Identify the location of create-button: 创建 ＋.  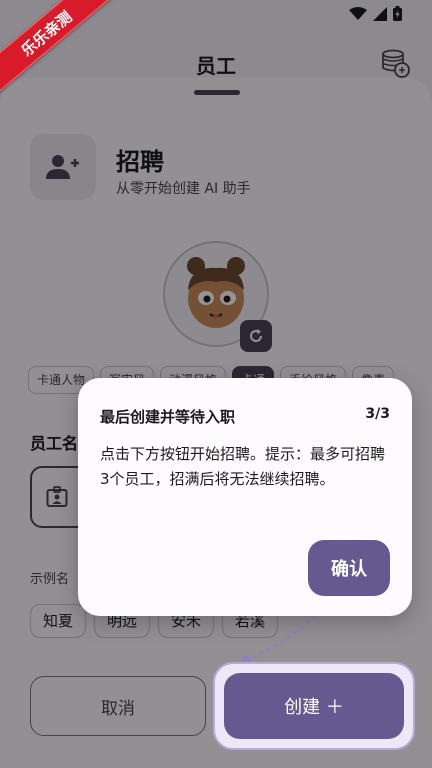
(314, 706).